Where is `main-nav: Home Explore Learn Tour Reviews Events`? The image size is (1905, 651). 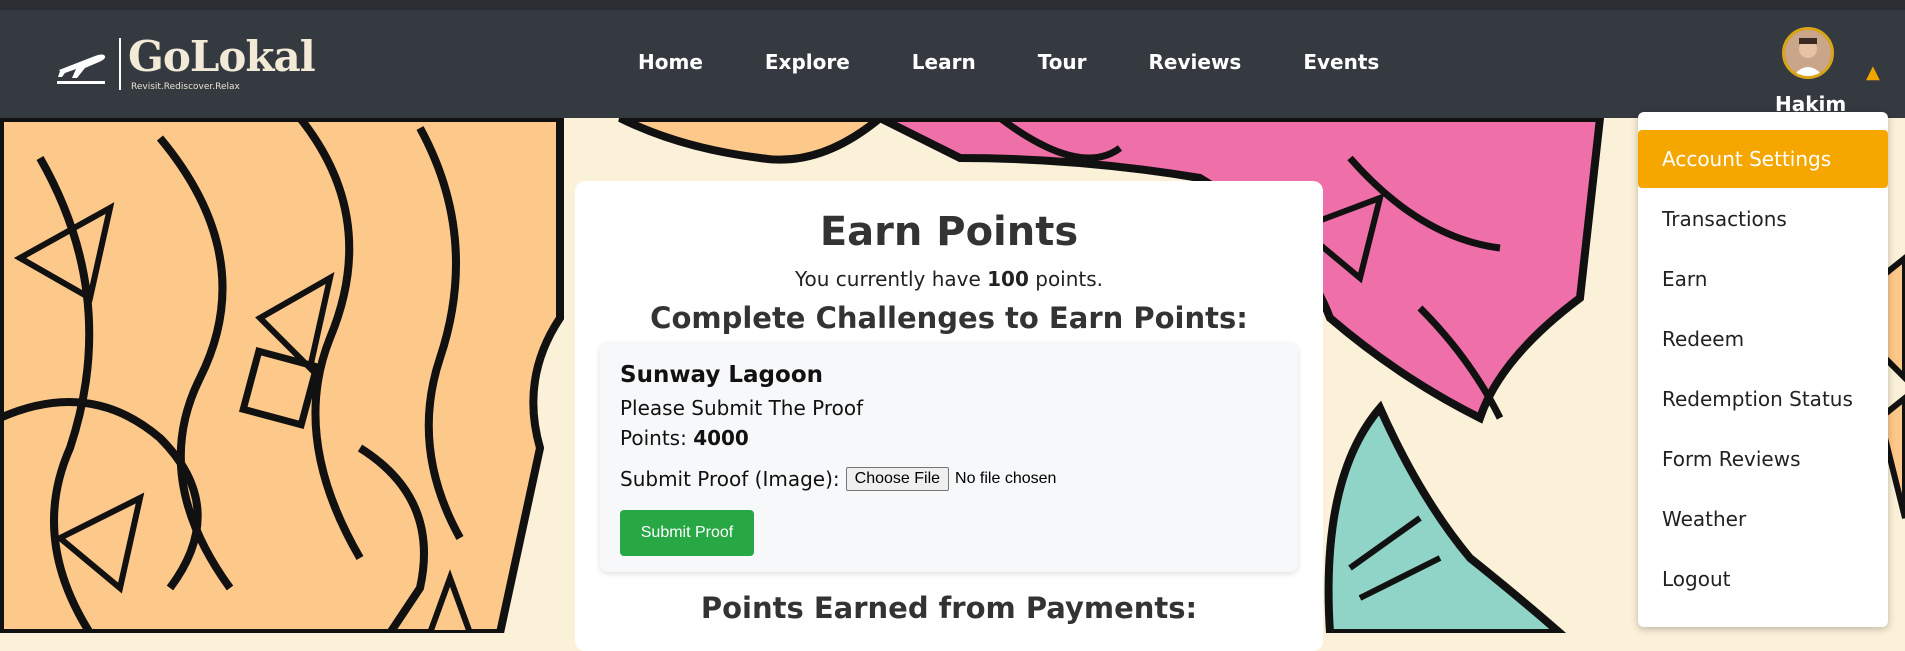 main-nav: Home Explore Learn Tour Reviews Events is located at coordinates (1008, 62).